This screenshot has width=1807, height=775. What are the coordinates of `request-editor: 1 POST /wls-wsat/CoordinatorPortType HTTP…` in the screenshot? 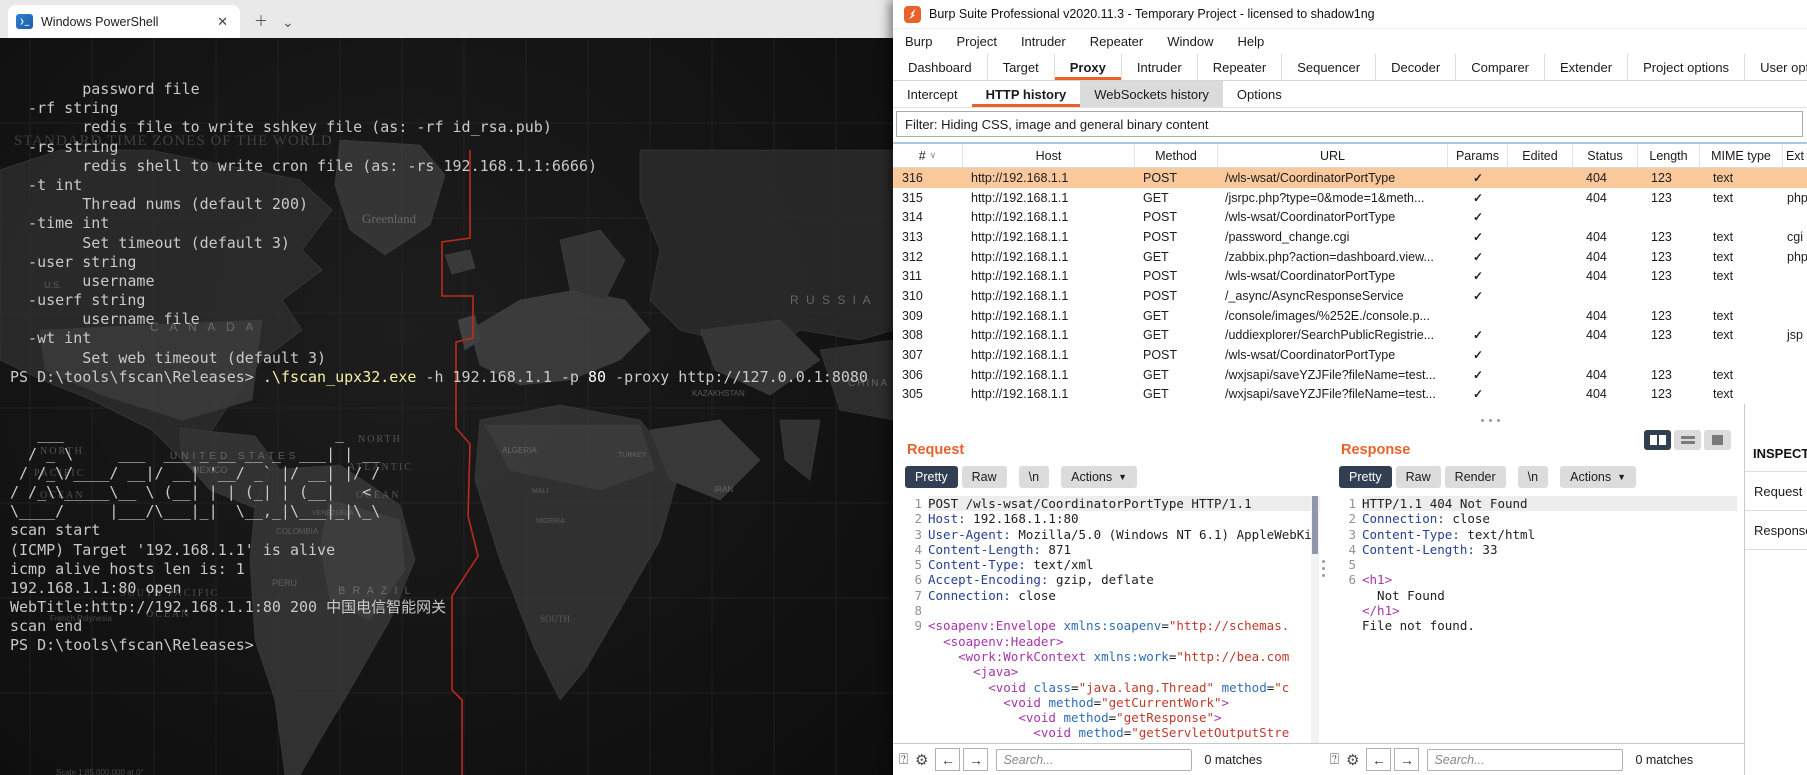 It's located at (1108, 619).